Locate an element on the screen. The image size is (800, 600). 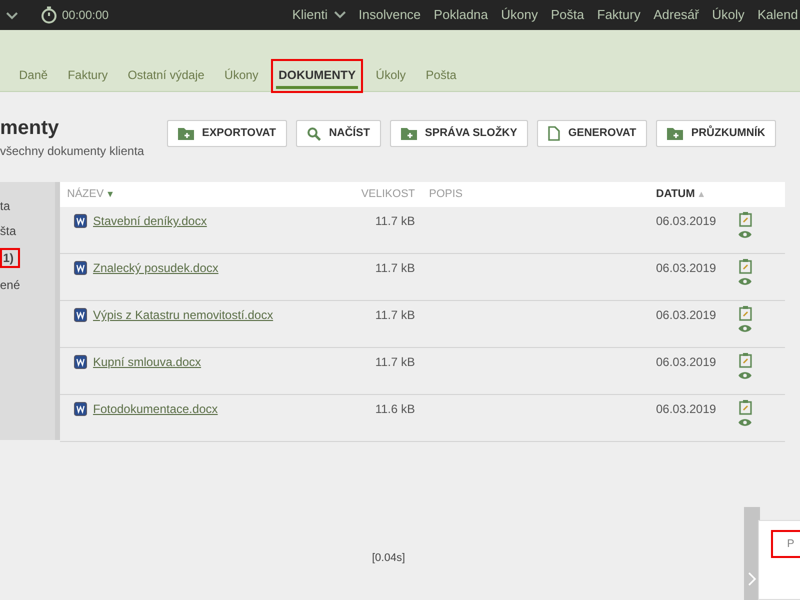
toolbar-button: PRŮZKUMNÍK is located at coordinates (716, 133).